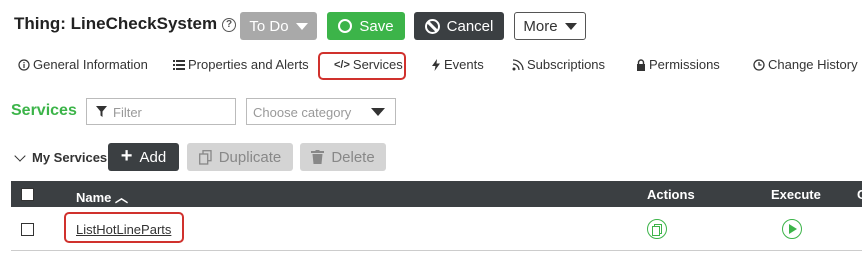  I want to click on clock-icon, so click(759, 64).